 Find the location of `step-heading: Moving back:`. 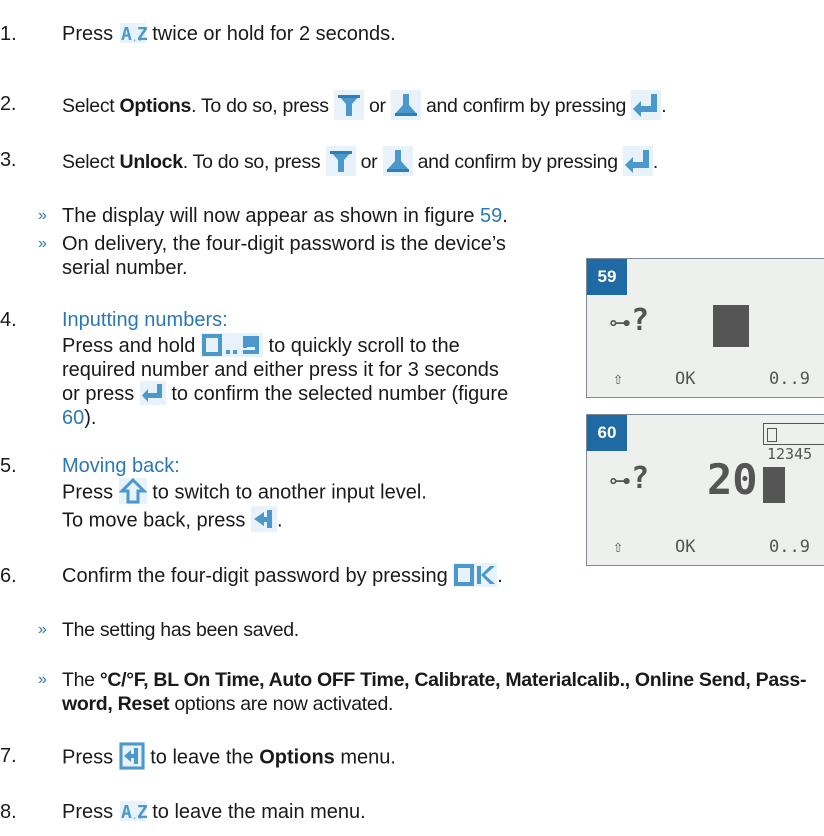

step-heading: Moving back: is located at coordinates (121, 466).